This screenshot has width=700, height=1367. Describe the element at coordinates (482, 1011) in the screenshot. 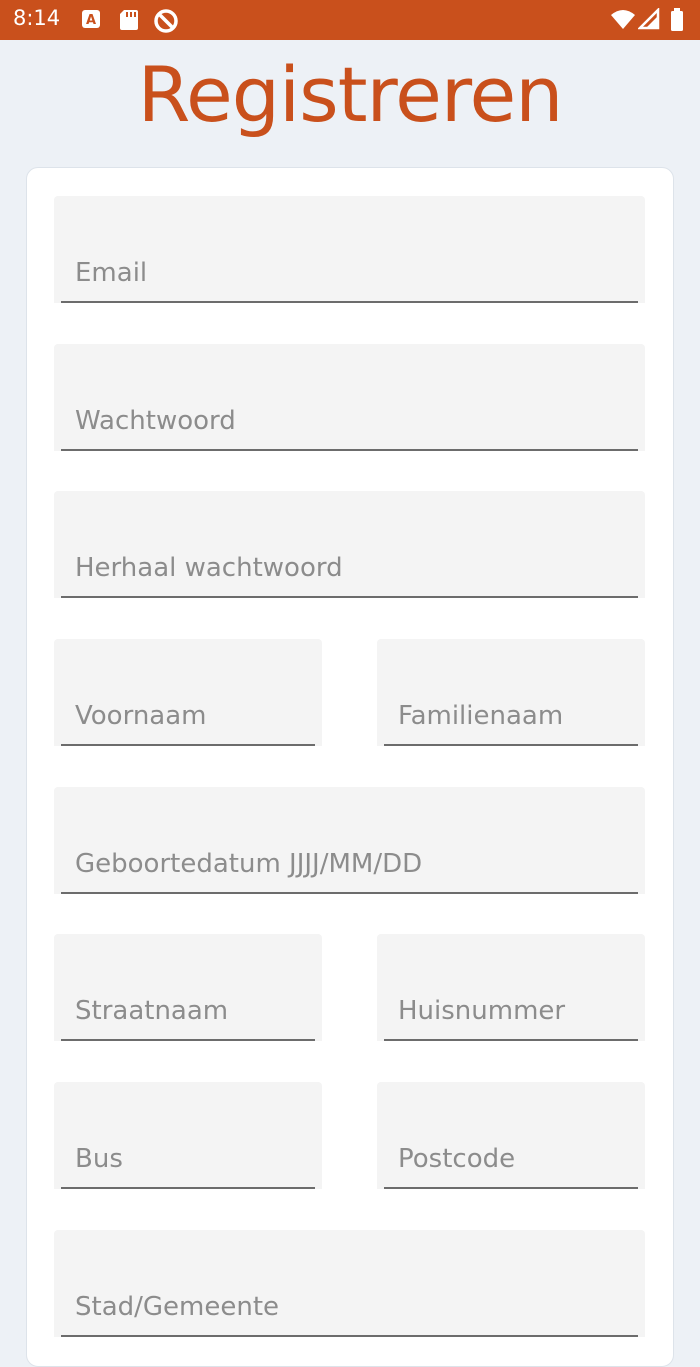

I see `house-number-placeholder: Huisnummer` at that location.